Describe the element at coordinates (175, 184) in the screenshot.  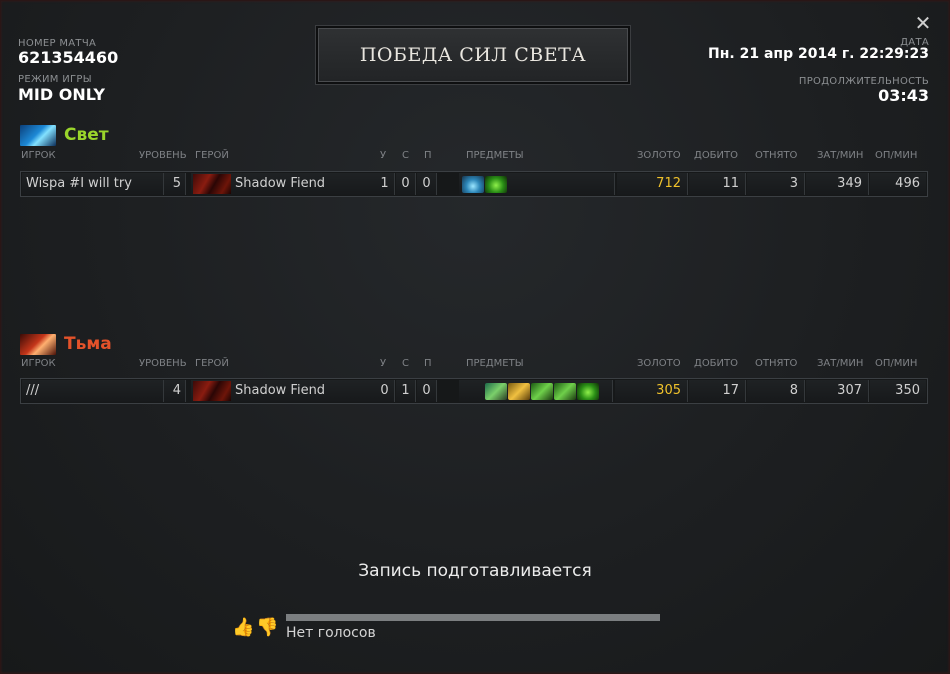
I see `player-level: 5` at that location.